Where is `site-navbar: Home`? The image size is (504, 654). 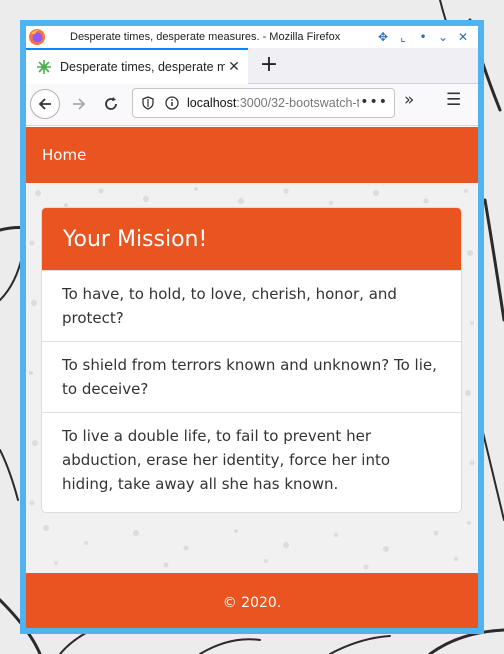 site-navbar: Home is located at coordinates (252, 155).